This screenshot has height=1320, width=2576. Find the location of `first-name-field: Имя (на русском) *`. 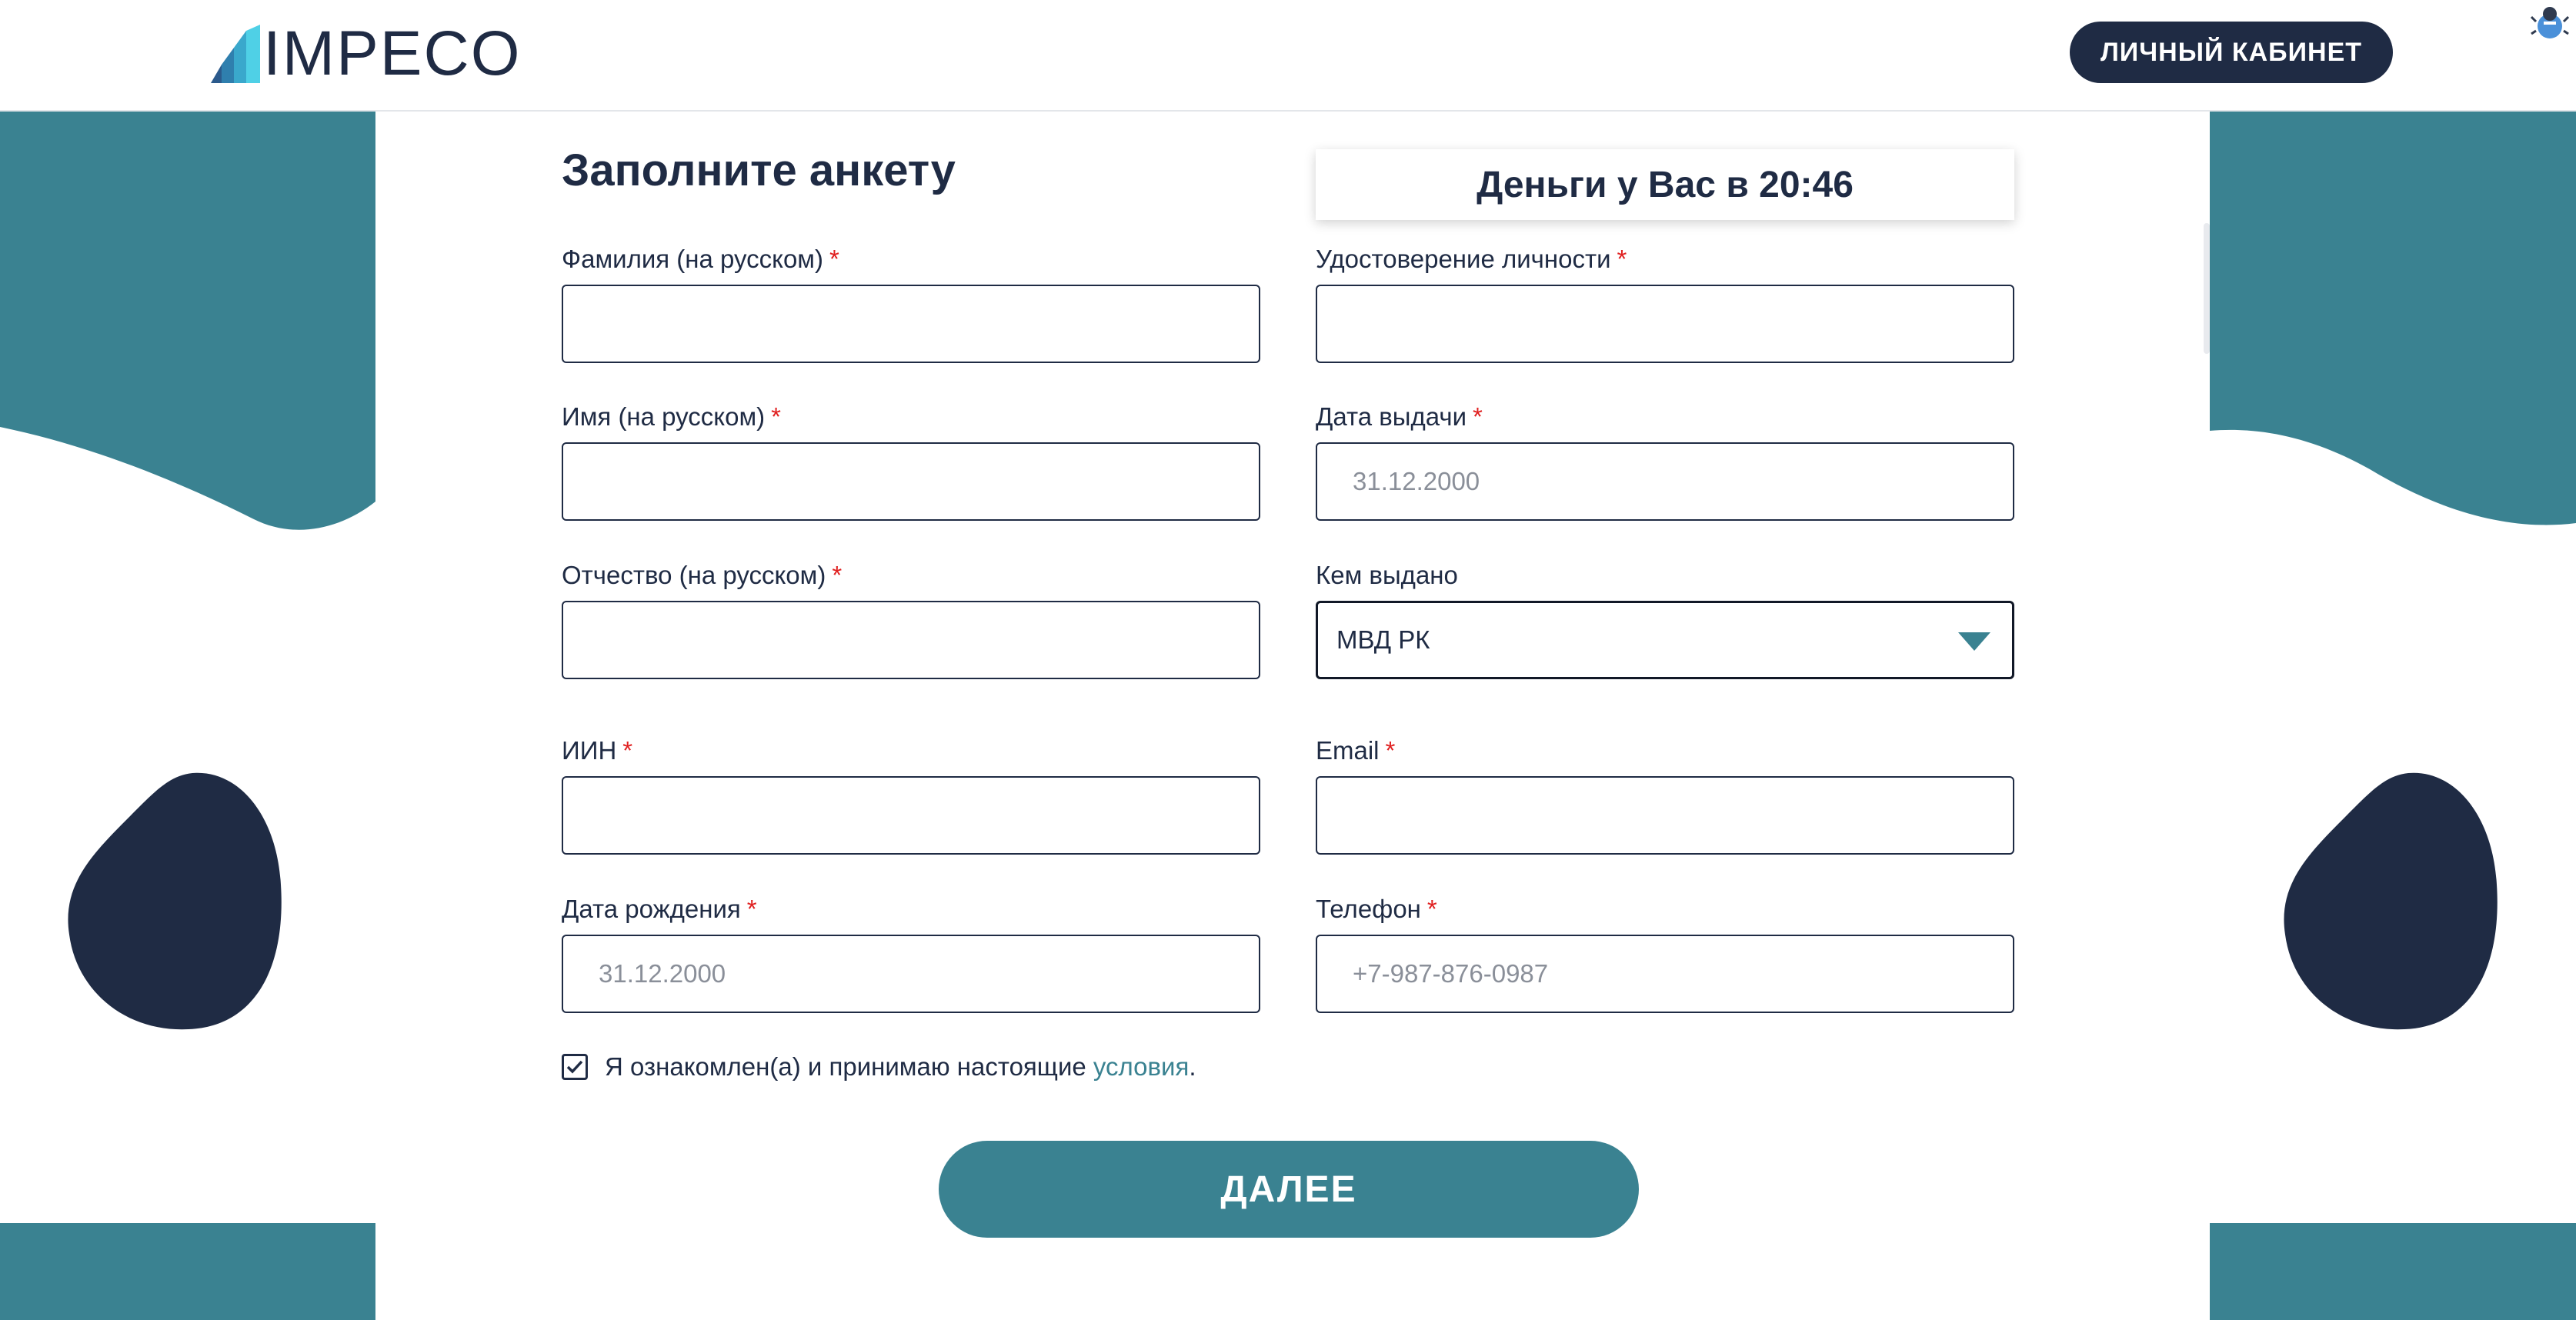

first-name-field: Имя (на русском) * is located at coordinates (911, 462).